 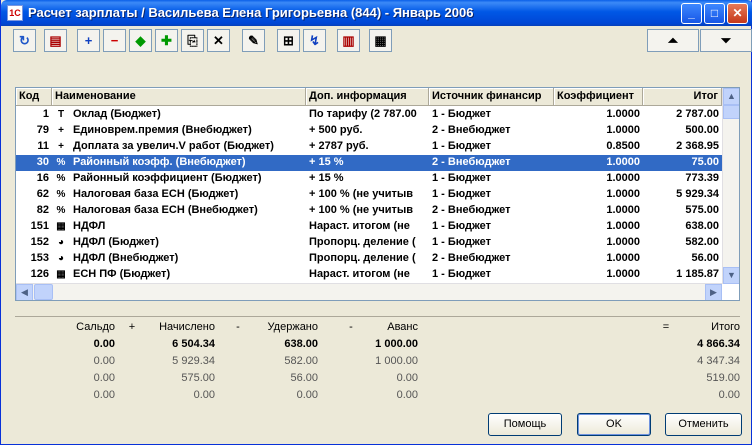 What do you see at coordinates (307, 395) in the screenshot?
I see `summary-withheld-value: 0.00` at bounding box center [307, 395].